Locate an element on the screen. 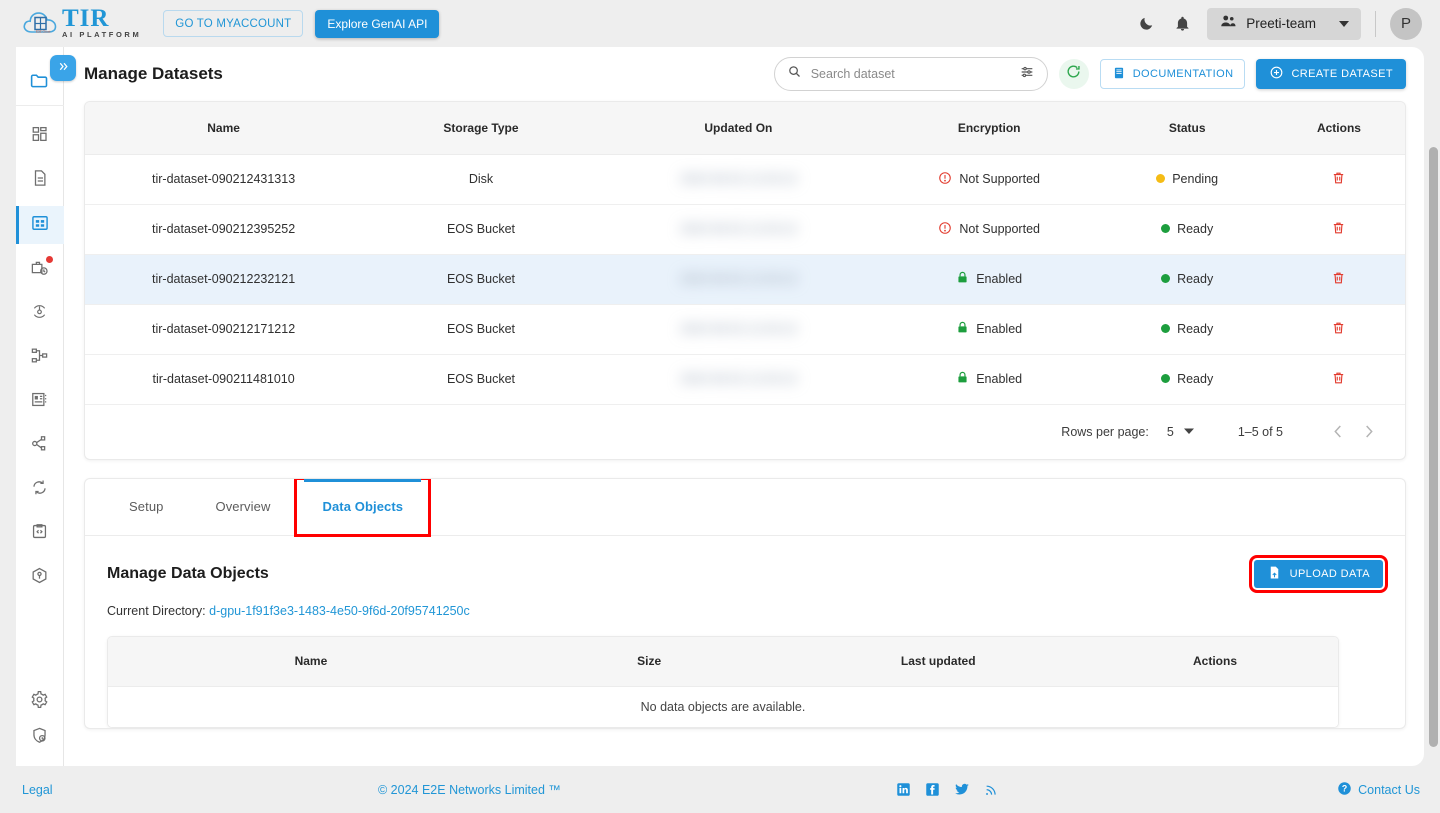 The height and width of the screenshot is (813, 1440). data-objects-title: Manage Data Objects is located at coordinates (188, 573).